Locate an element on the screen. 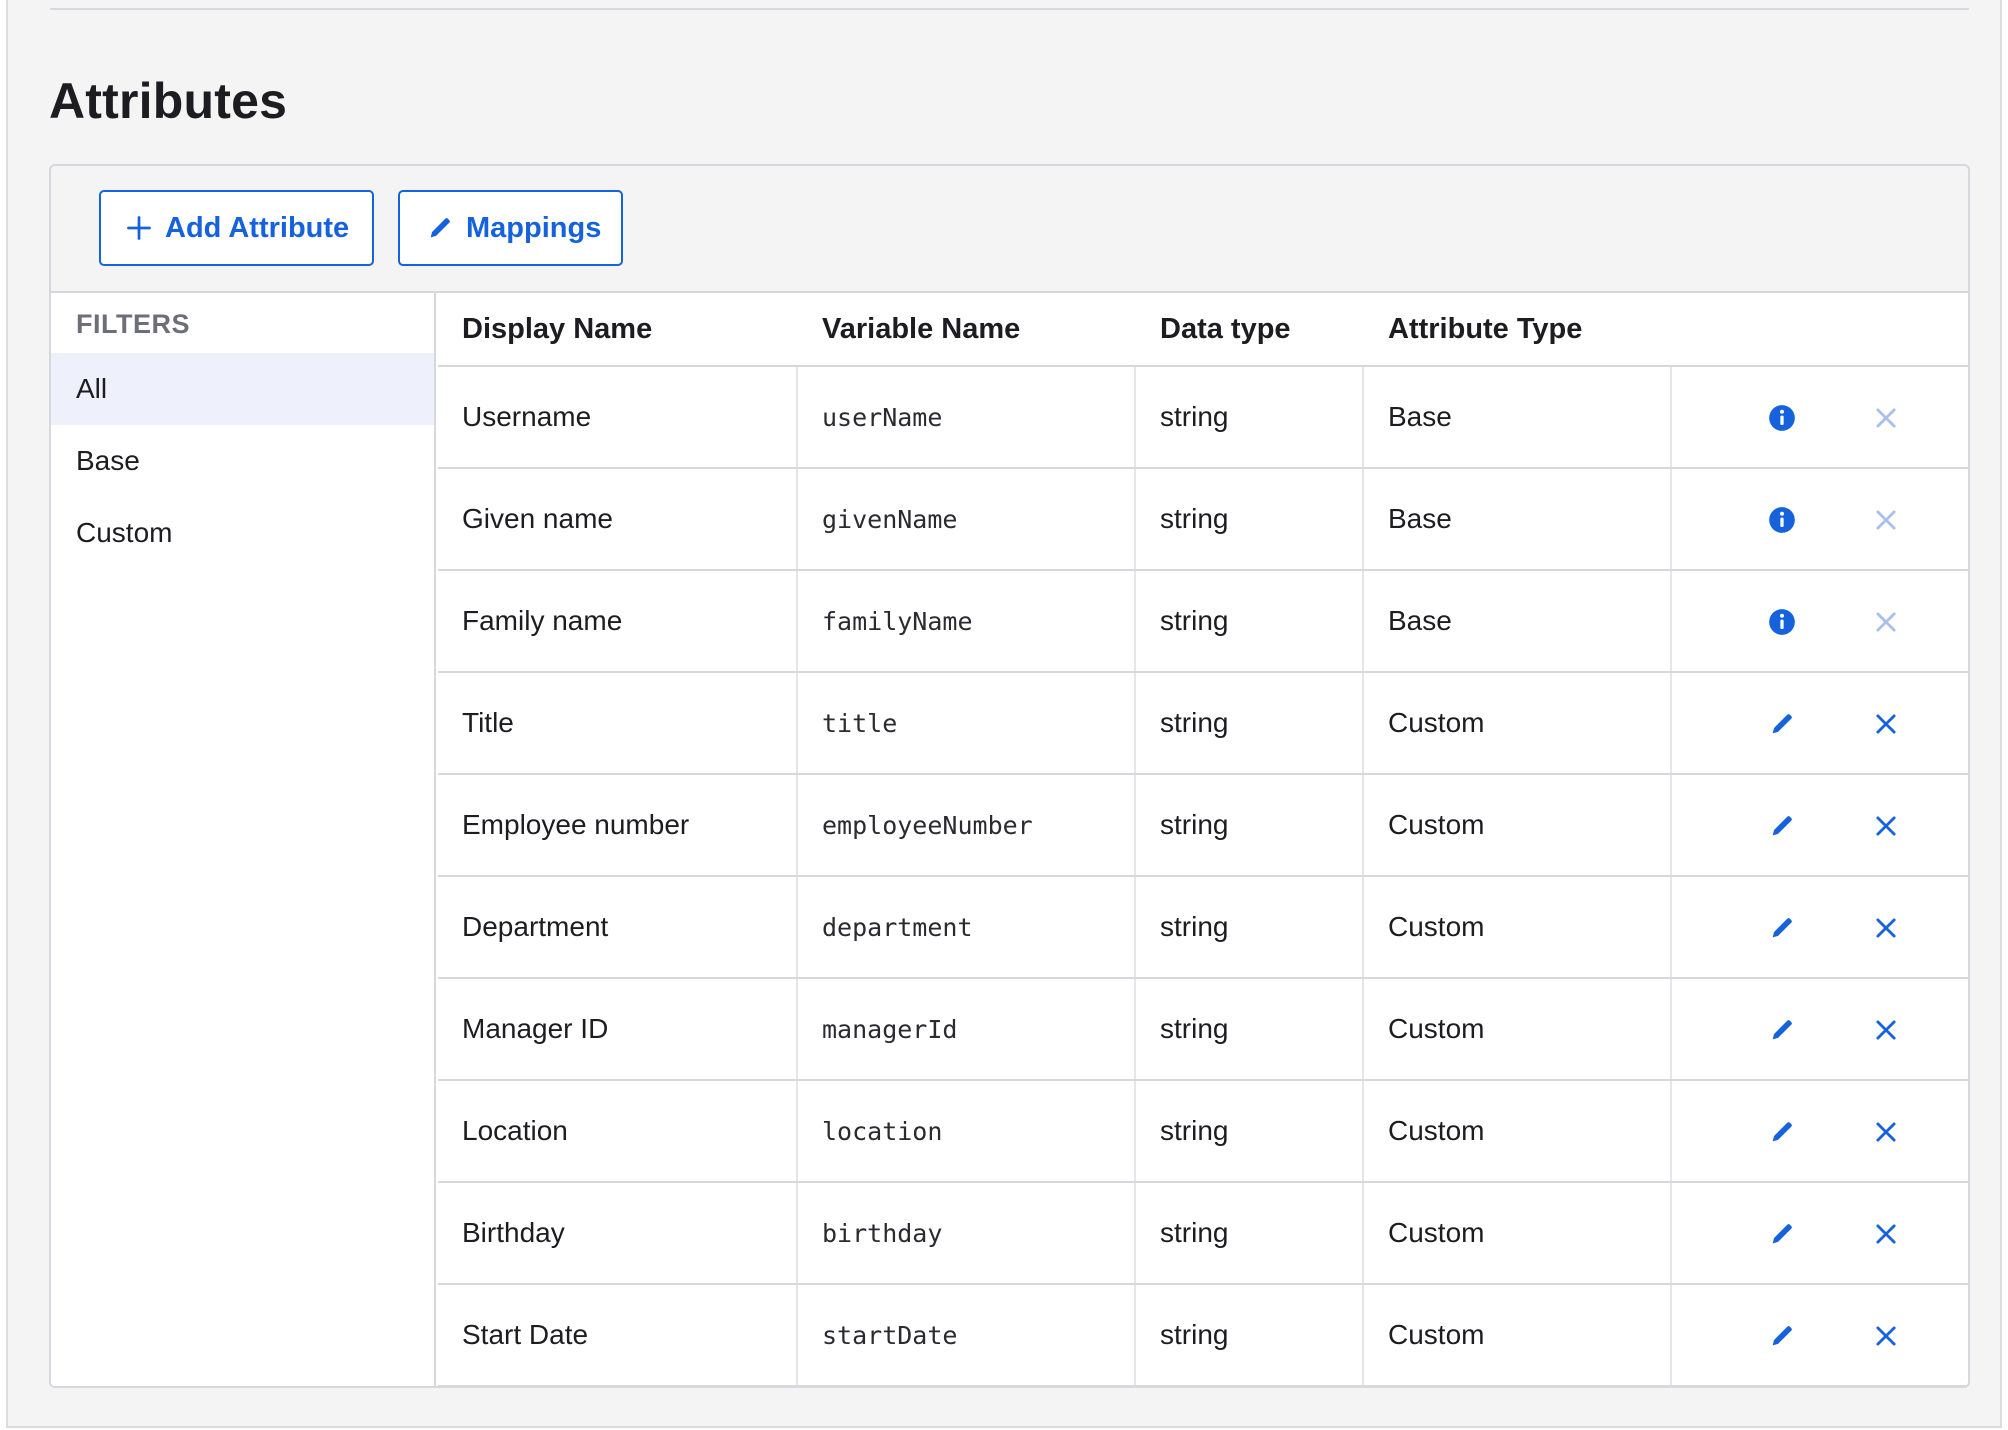 This screenshot has height=1430, width=2008. filter-item-all: All is located at coordinates (242, 389).